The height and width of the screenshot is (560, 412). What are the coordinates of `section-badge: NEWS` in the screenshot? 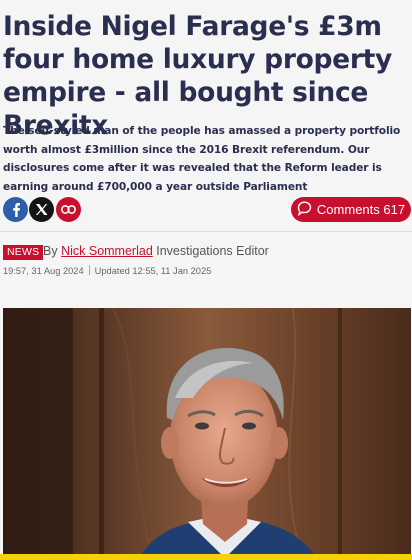 It's located at (23, 252).